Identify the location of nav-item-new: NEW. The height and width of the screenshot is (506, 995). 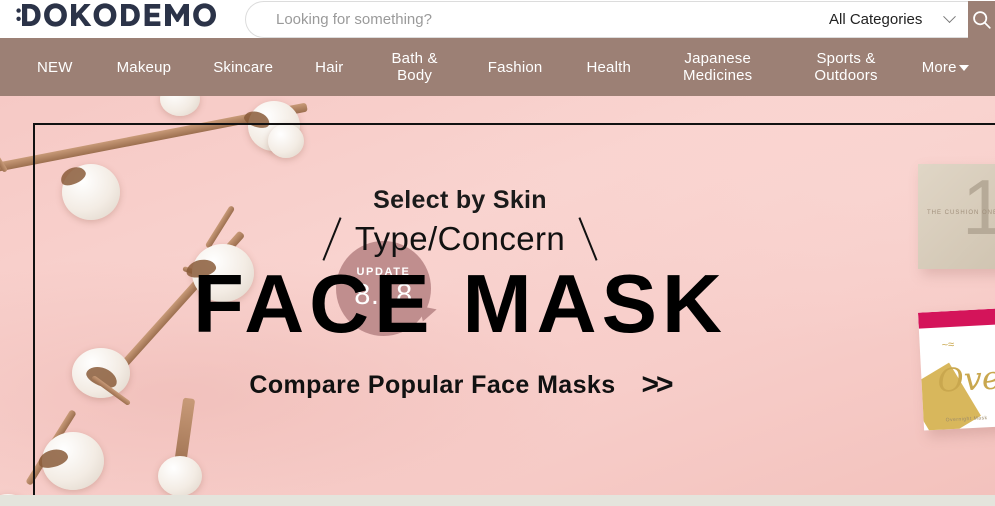
(55, 67).